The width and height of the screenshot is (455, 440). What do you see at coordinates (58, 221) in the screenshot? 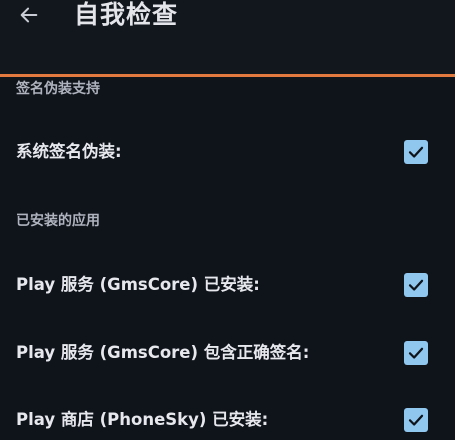
I see `section-header-installed-apps: 已安装的应用` at bounding box center [58, 221].